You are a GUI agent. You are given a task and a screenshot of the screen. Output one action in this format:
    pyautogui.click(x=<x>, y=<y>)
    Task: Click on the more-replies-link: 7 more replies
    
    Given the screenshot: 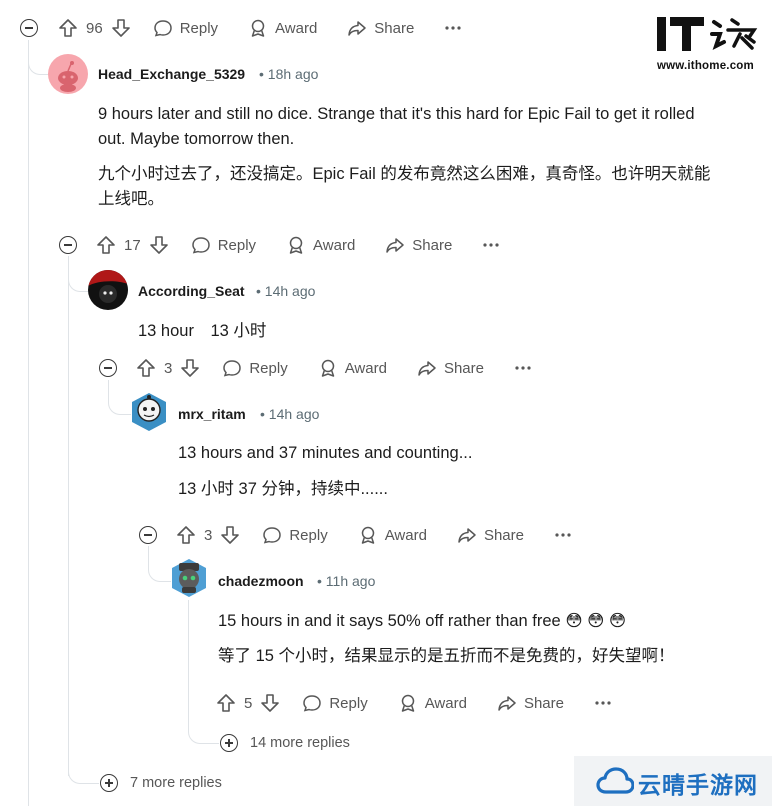 What is the action you would take?
    pyautogui.click(x=176, y=783)
    